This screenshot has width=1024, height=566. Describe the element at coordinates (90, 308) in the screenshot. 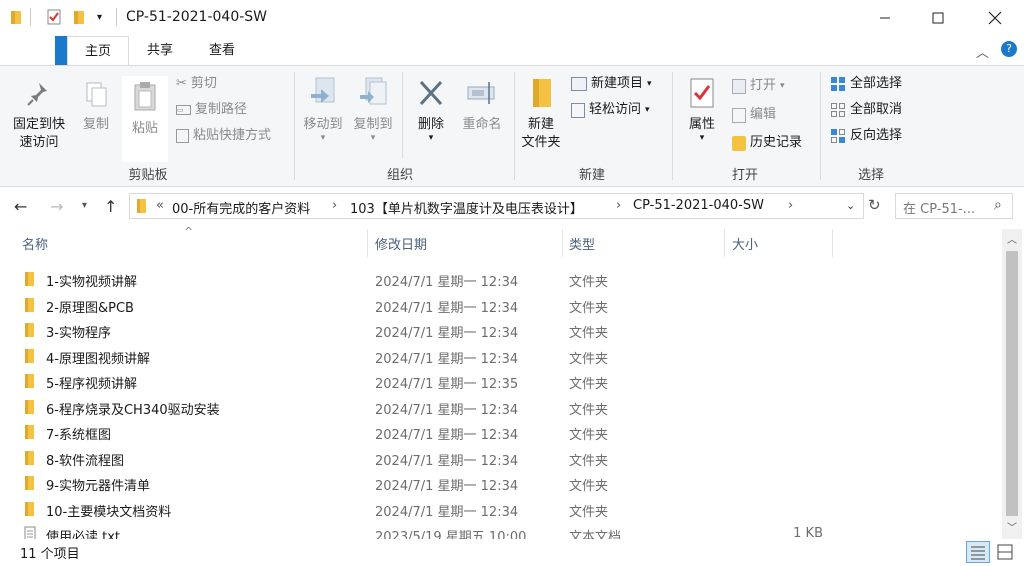

I see `file-name: 2-原理图&PCB` at that location.